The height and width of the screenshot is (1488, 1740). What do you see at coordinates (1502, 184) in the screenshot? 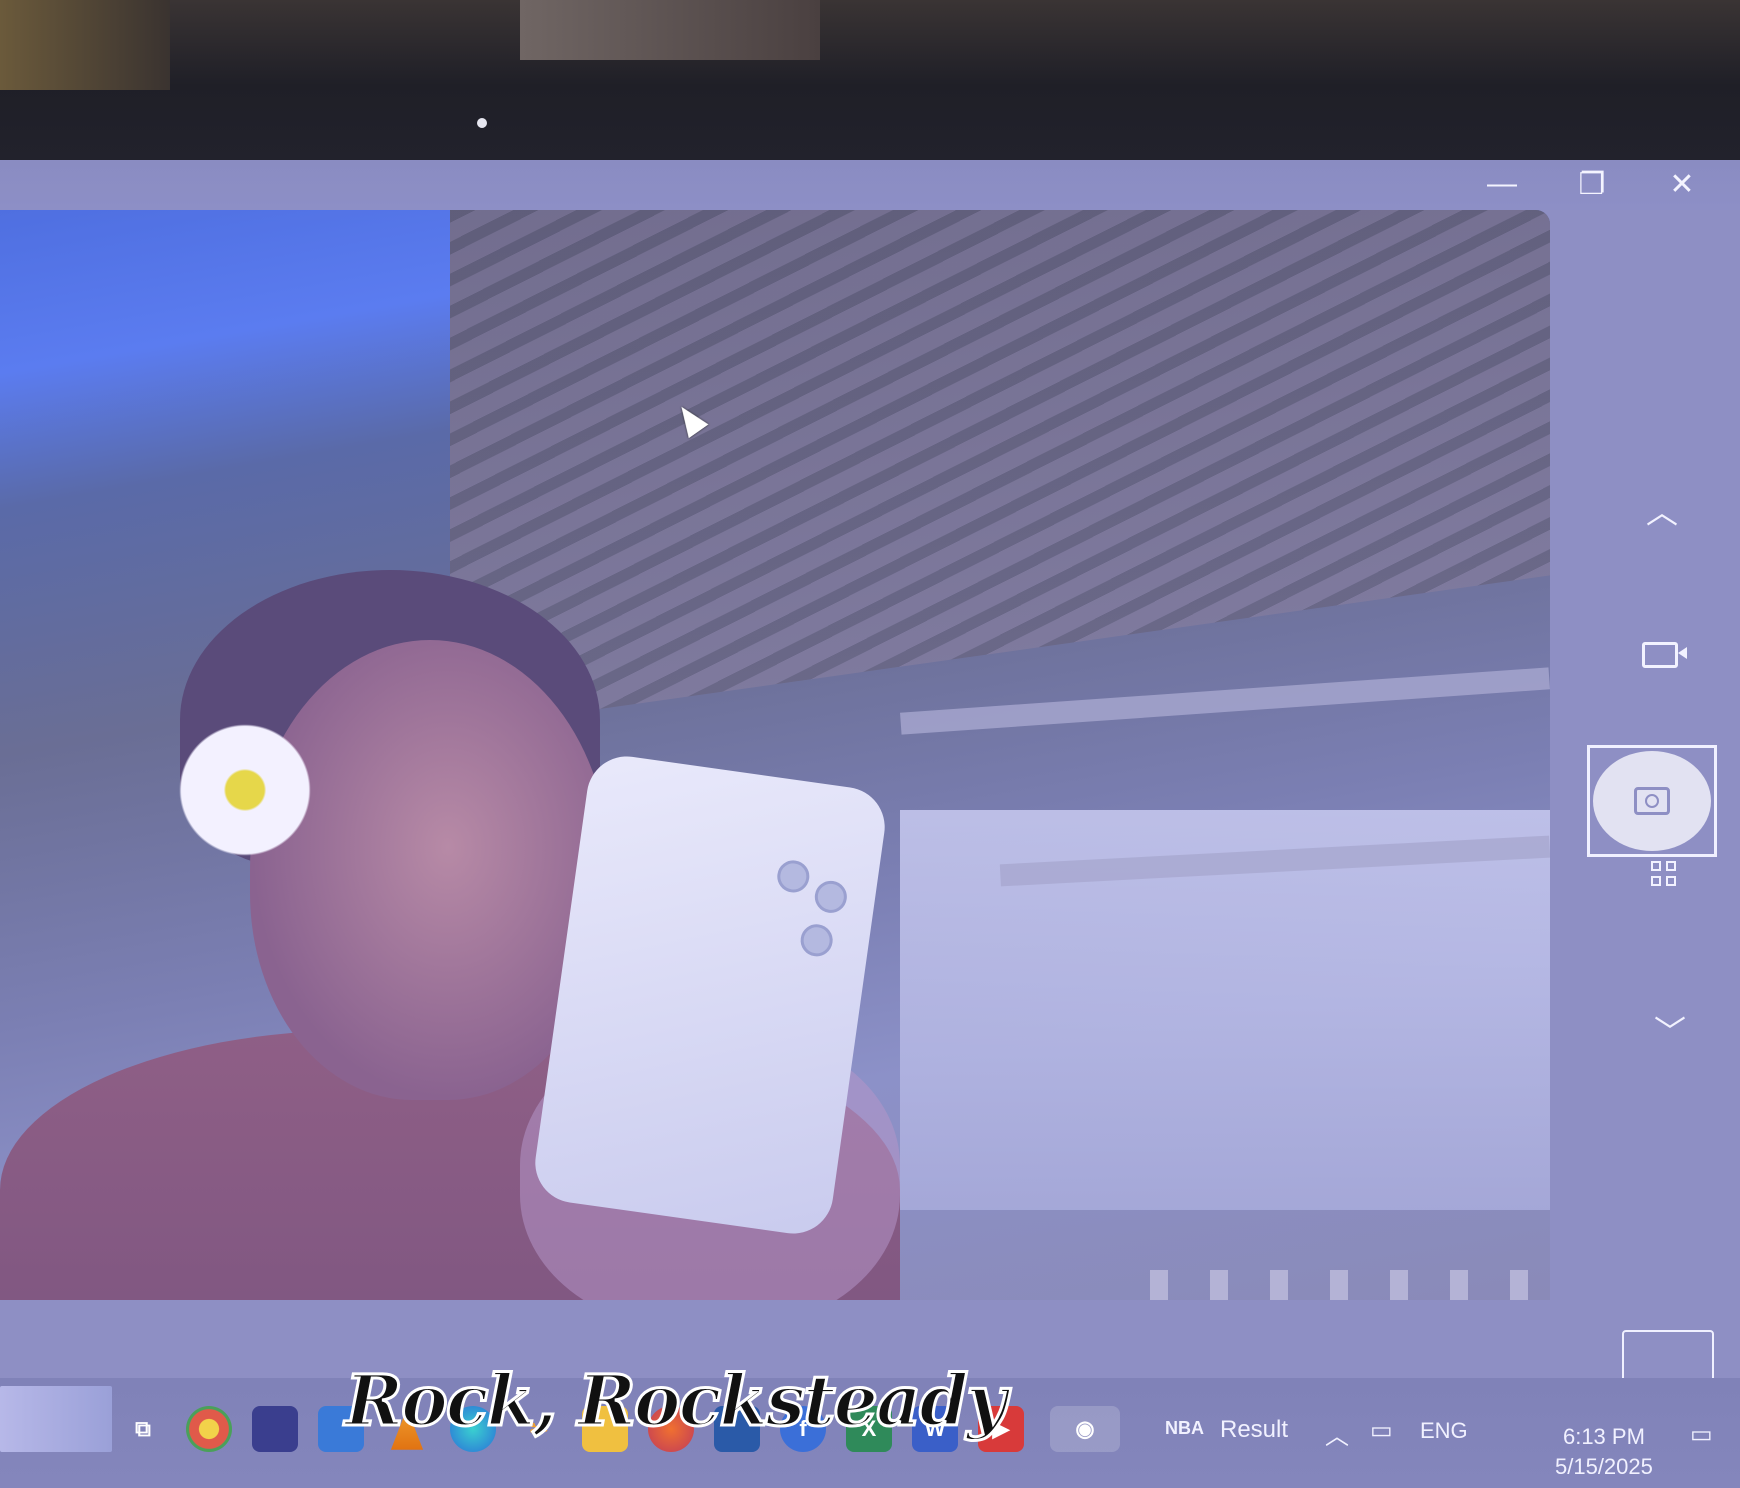
I see `minimize-button: —` at bounding box center [1502, 184].